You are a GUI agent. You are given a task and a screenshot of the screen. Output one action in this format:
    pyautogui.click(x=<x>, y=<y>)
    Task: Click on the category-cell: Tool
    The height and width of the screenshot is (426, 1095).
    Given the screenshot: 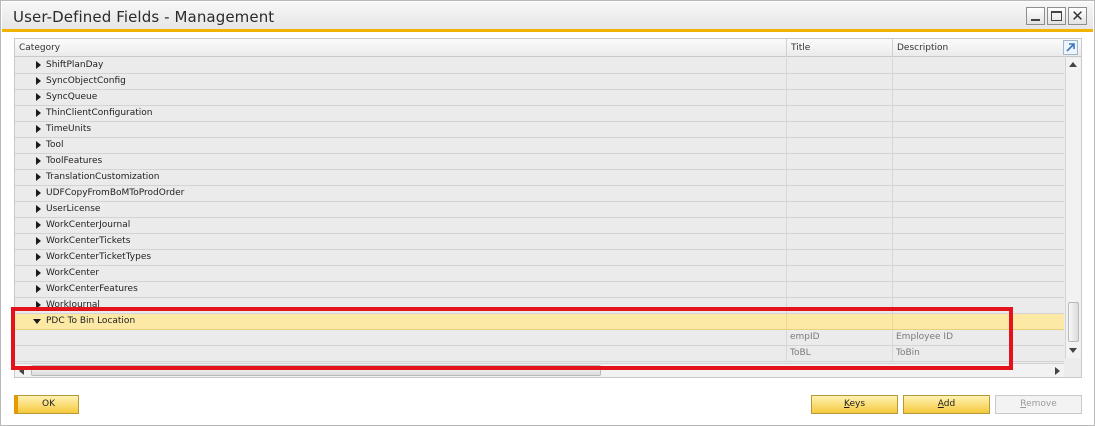 What is the action you would take?
    pyautogui.click(x=401, y=145)
    